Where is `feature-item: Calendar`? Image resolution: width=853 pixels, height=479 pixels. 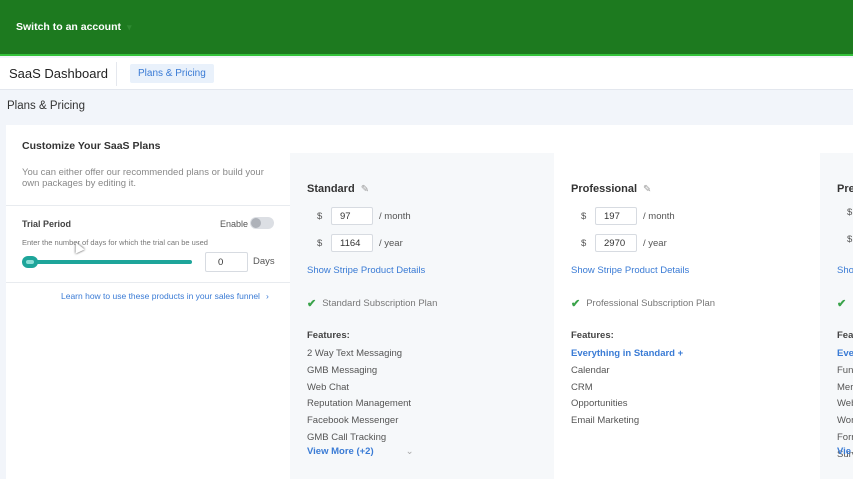 feature-item: Calendar is located at coordinates (590, 370).